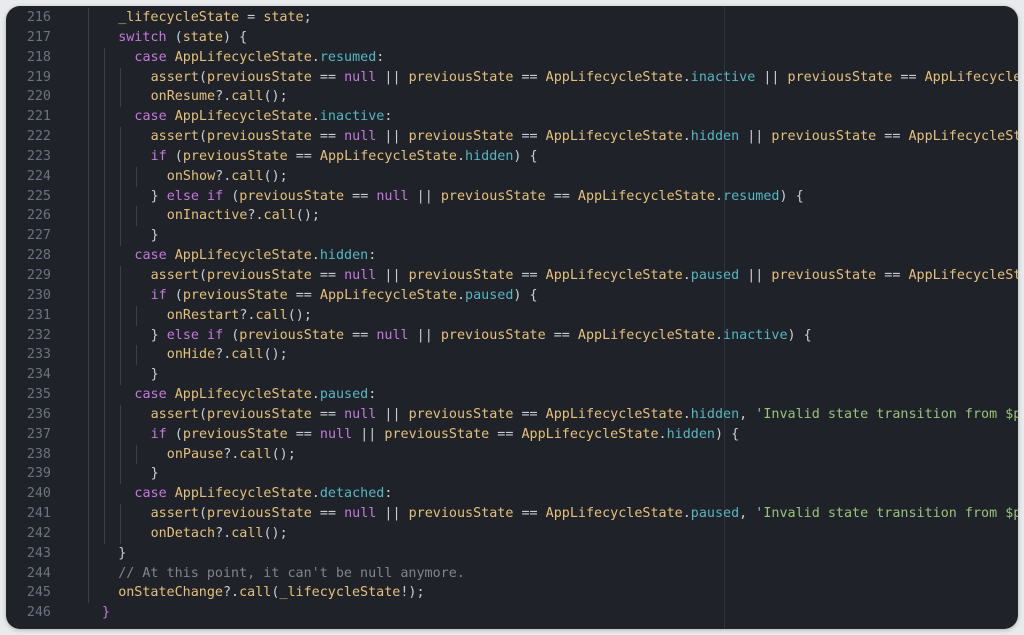 The width and height of the screenshot is (1024, 635). I want to click on code-token: inactive, so click(755, 335).